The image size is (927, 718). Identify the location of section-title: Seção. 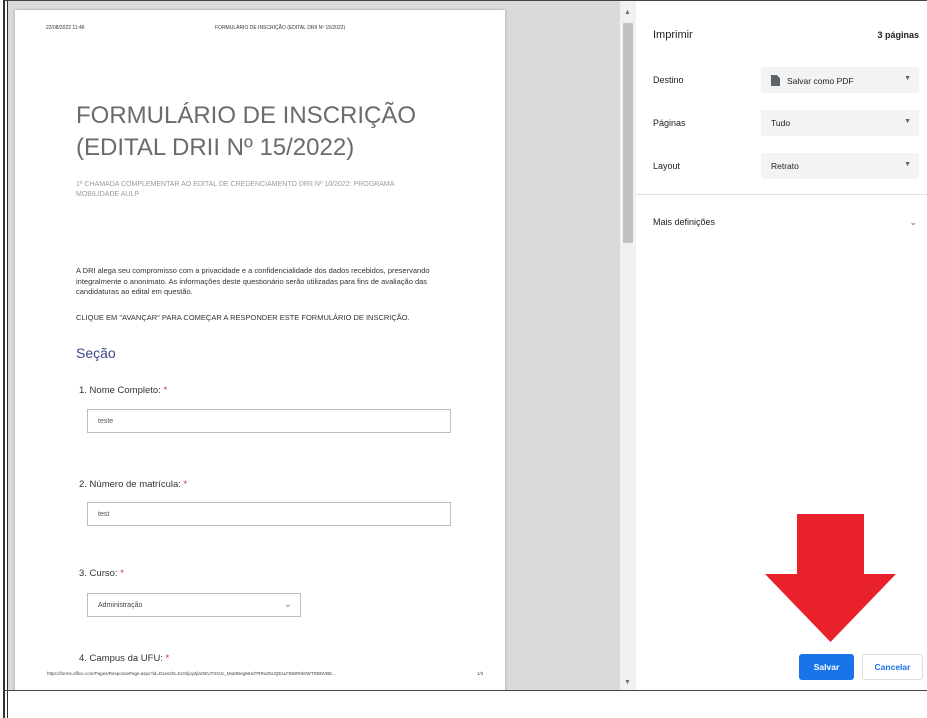
(96, 353).